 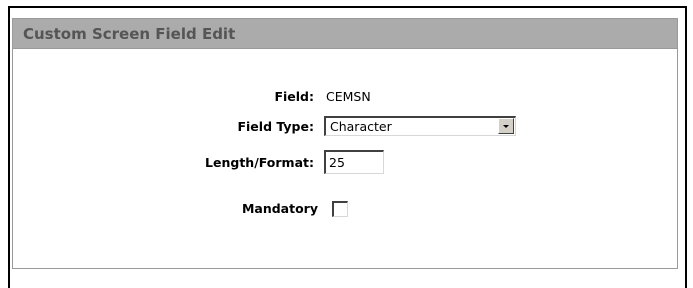 I want to click on dropdown-button, so click(x=506, y=126).